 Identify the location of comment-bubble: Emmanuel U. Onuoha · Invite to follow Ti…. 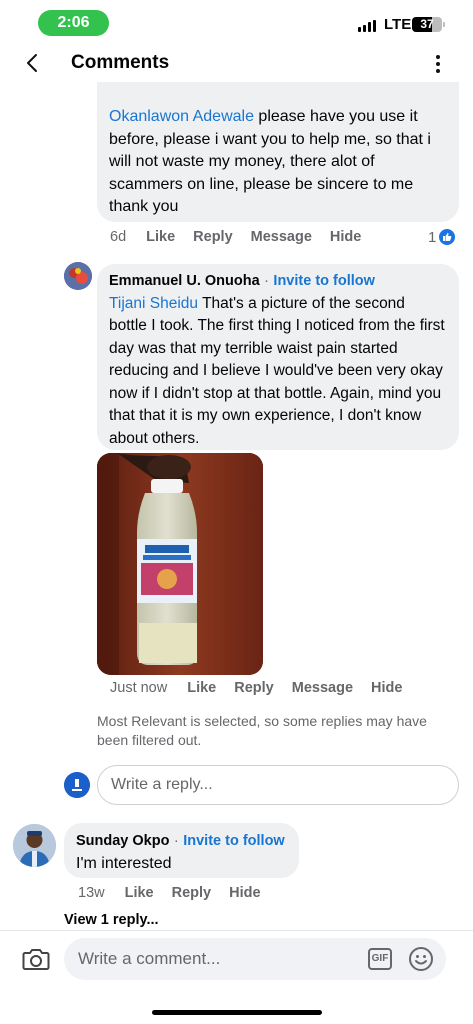
(278, 357).